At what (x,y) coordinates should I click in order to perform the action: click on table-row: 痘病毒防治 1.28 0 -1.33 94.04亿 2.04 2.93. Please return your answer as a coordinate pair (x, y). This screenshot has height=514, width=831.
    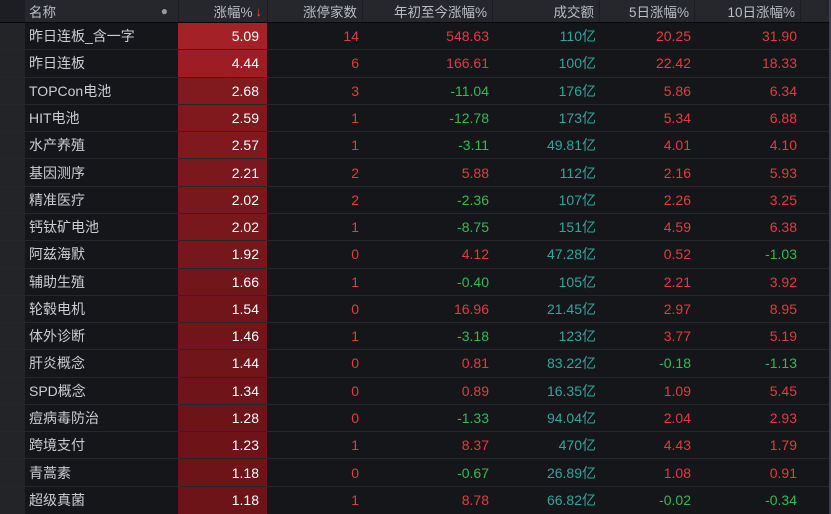
    Looking at the image, I should click on (414, 418).